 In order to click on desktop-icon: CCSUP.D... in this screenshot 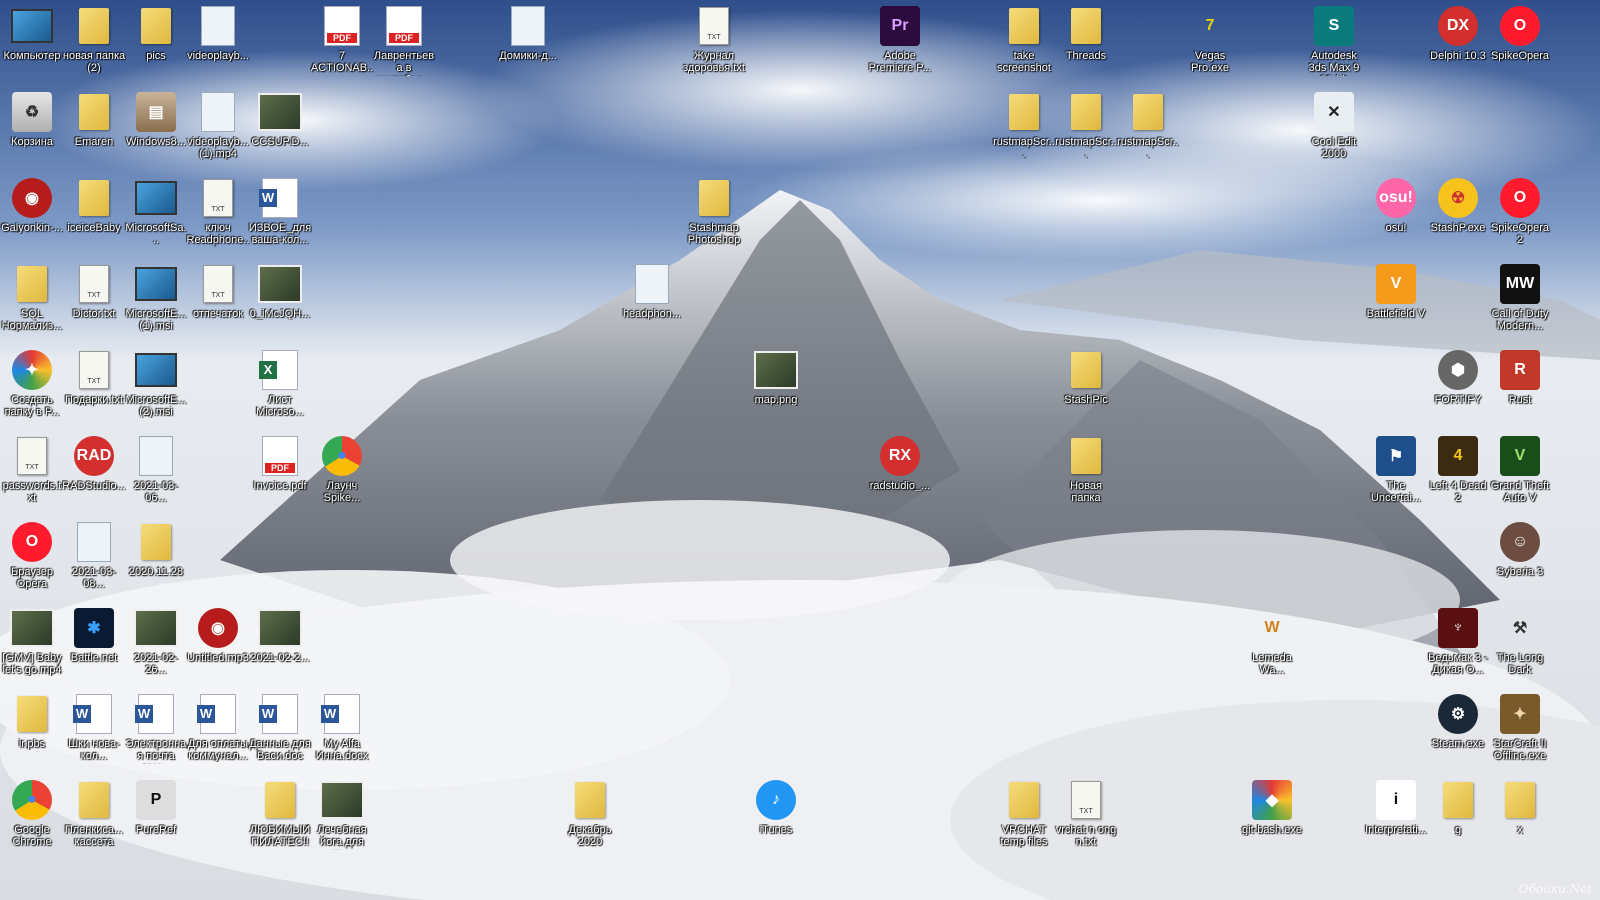, I will do `click(280, 129)`.